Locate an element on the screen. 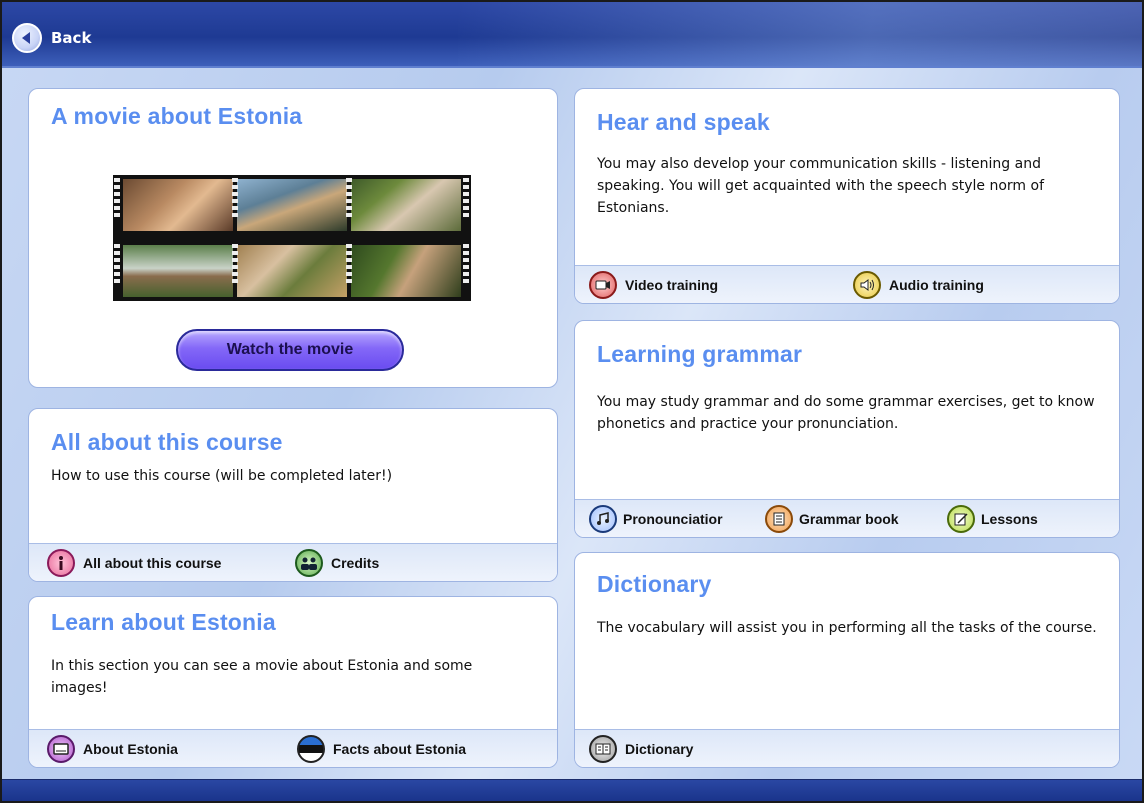  credits-label: Credits is located at coordinates (355, 562).